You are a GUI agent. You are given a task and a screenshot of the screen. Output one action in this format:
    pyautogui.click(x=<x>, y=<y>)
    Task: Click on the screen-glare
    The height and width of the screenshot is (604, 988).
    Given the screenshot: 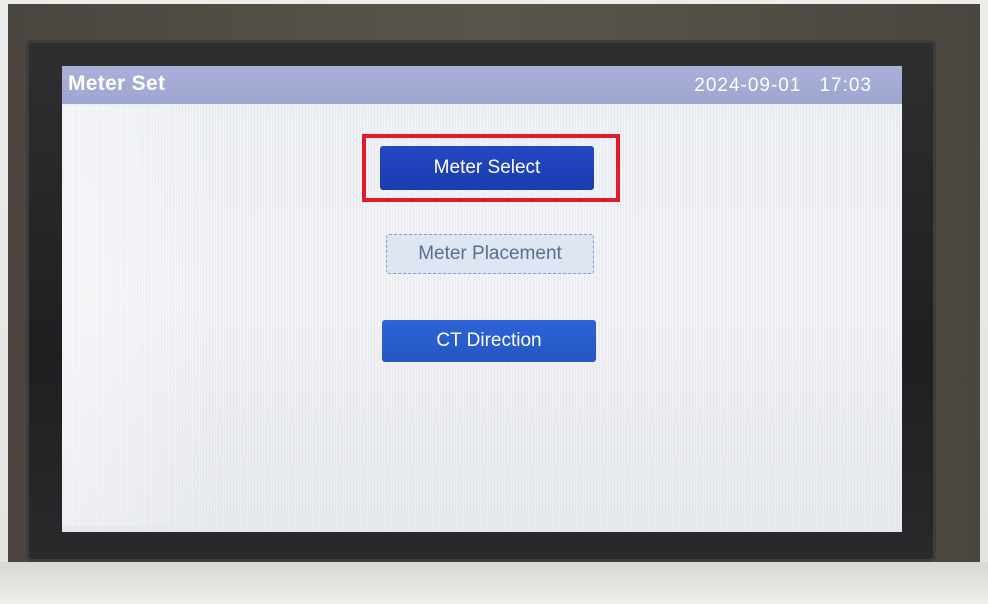 What is the action you would take?
    pyautogui.click(x=142, y=316)
    